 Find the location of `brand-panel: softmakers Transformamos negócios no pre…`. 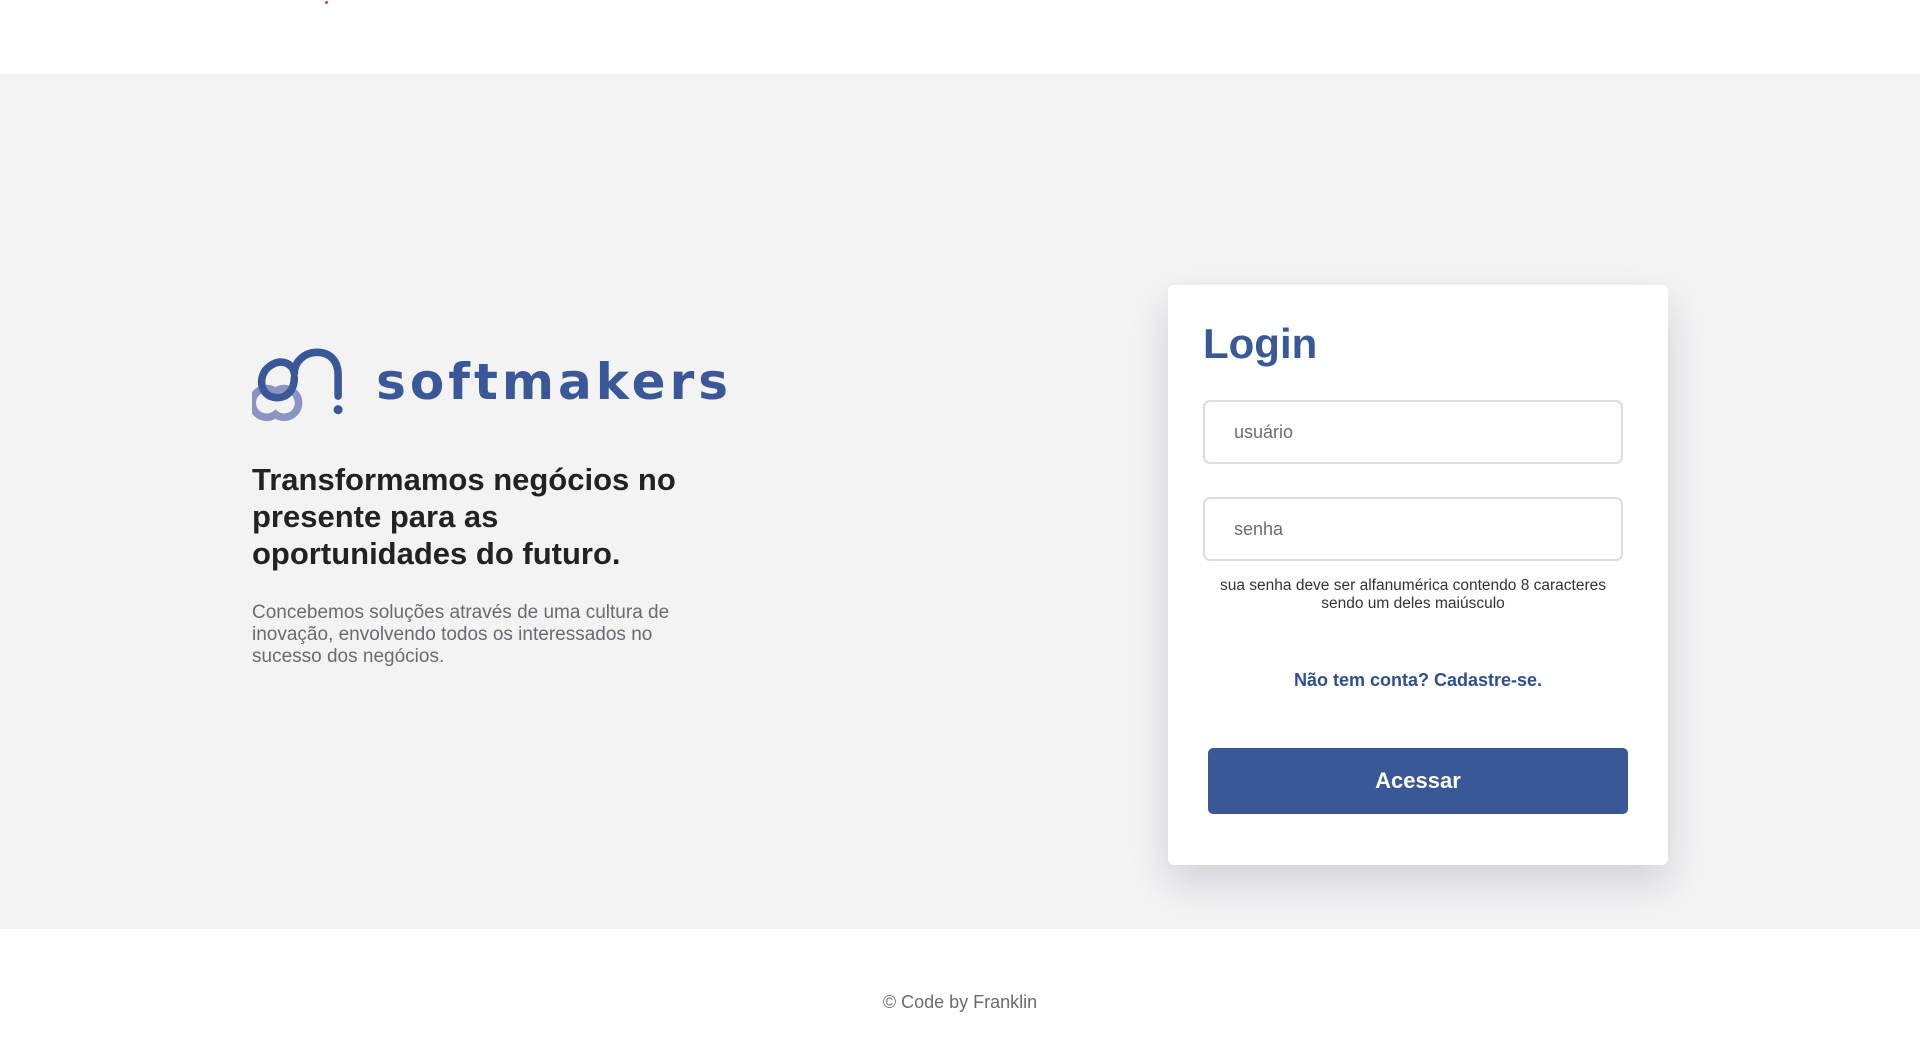

brand-panel: softmakers Transformamos negócios no pre… is located at coordinates (492, 499).